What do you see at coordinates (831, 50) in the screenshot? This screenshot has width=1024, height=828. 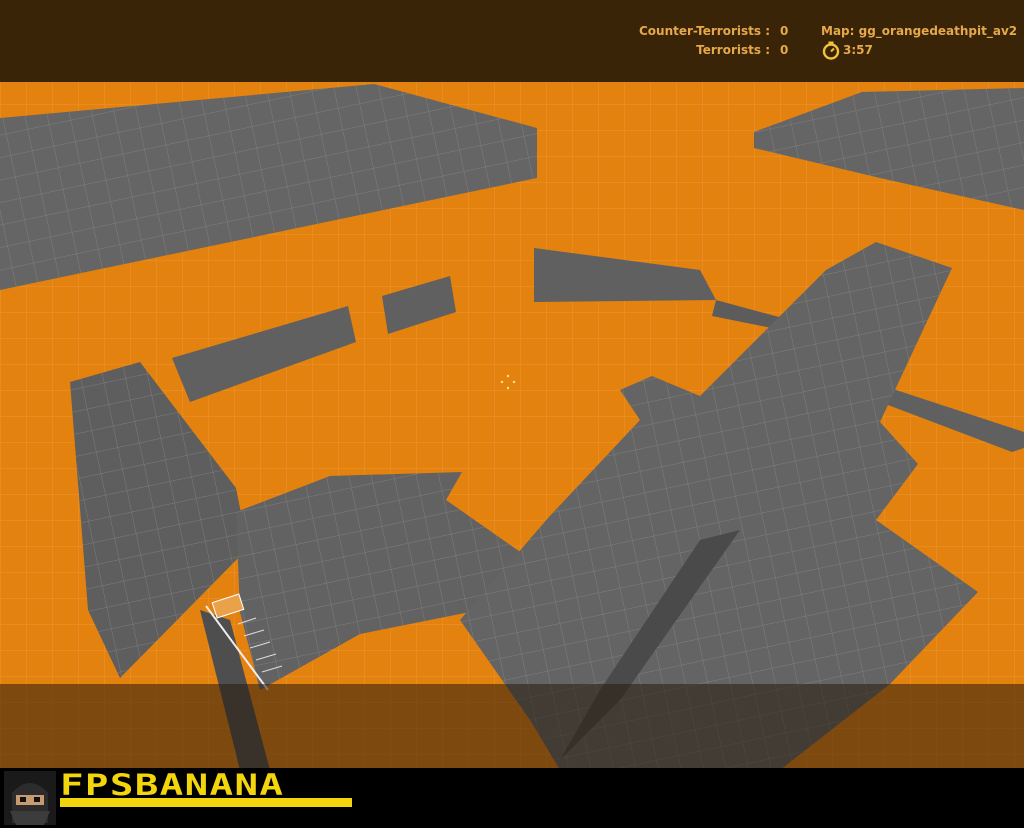 I see `stopwatch-icon` at bounding box center [831, 50].